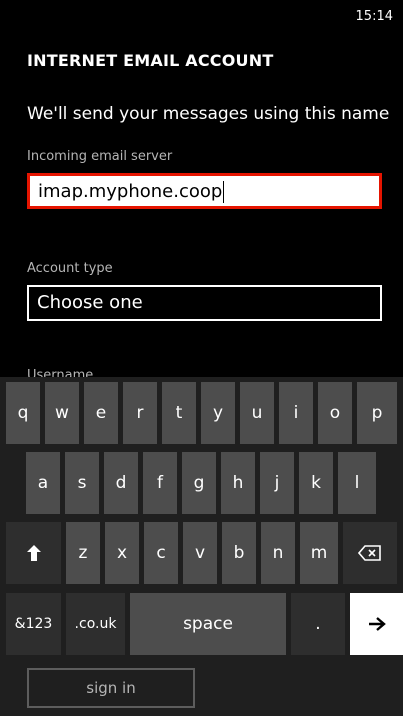  I want to click on key-l: l, so click(357, 483).